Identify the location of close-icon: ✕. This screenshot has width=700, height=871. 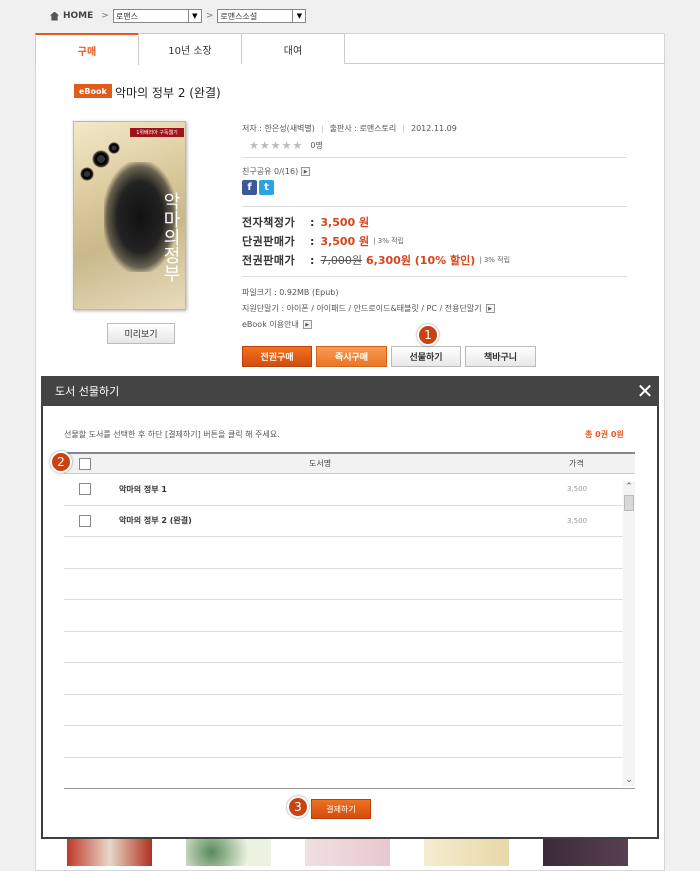
(645, 391).